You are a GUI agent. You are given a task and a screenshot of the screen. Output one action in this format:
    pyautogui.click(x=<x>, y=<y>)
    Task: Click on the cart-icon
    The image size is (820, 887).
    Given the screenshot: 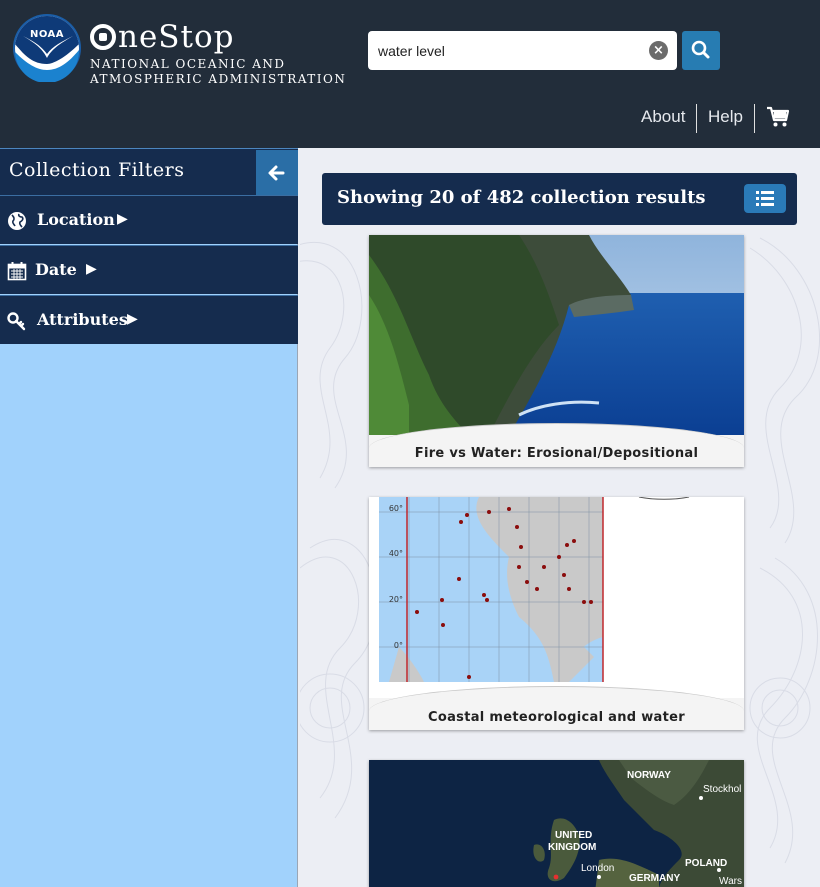 What is the action you would take?
    pyautogui.click(x=778, y=117)
    